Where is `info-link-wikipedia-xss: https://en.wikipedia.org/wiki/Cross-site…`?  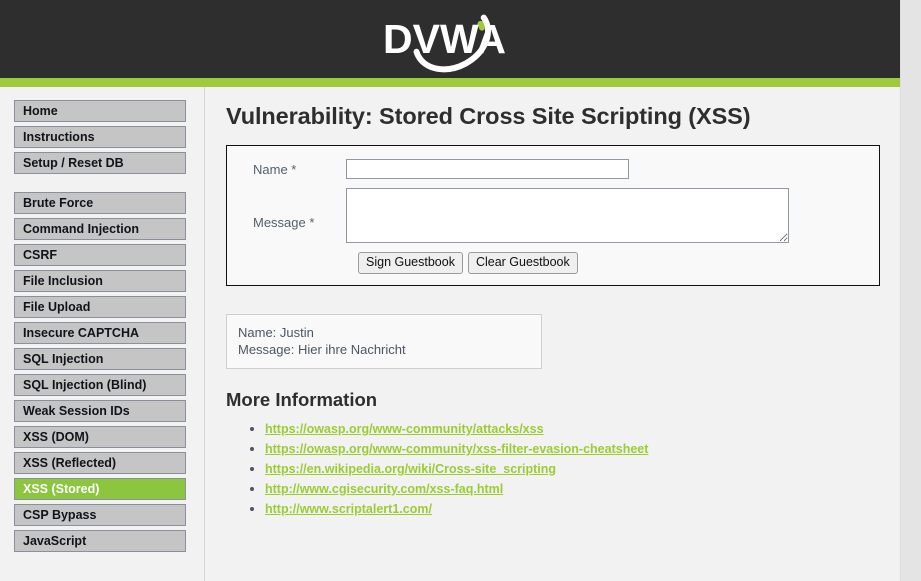
info-link-wikipedia-xss: https://en.wikipedia.org/wiki/Cross-site… is located at coordinates (410, 469).